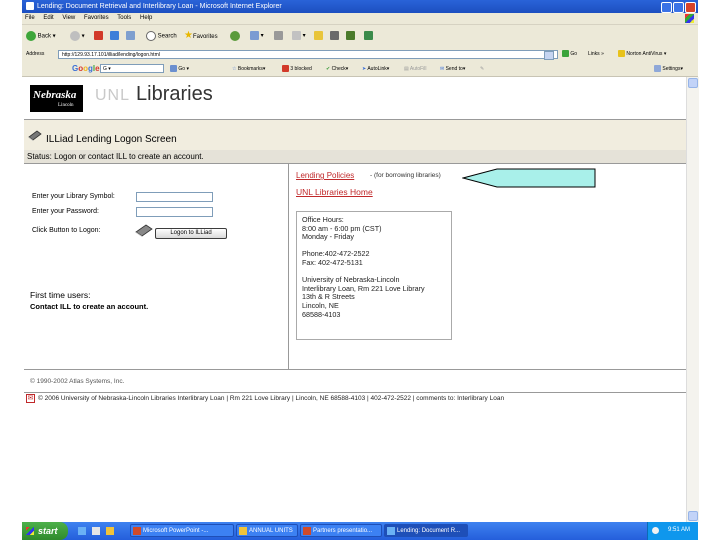 The width and height of the screenshot is (720, 540). I want to click on blocked-label: 3 blocked, so click(301, 69).